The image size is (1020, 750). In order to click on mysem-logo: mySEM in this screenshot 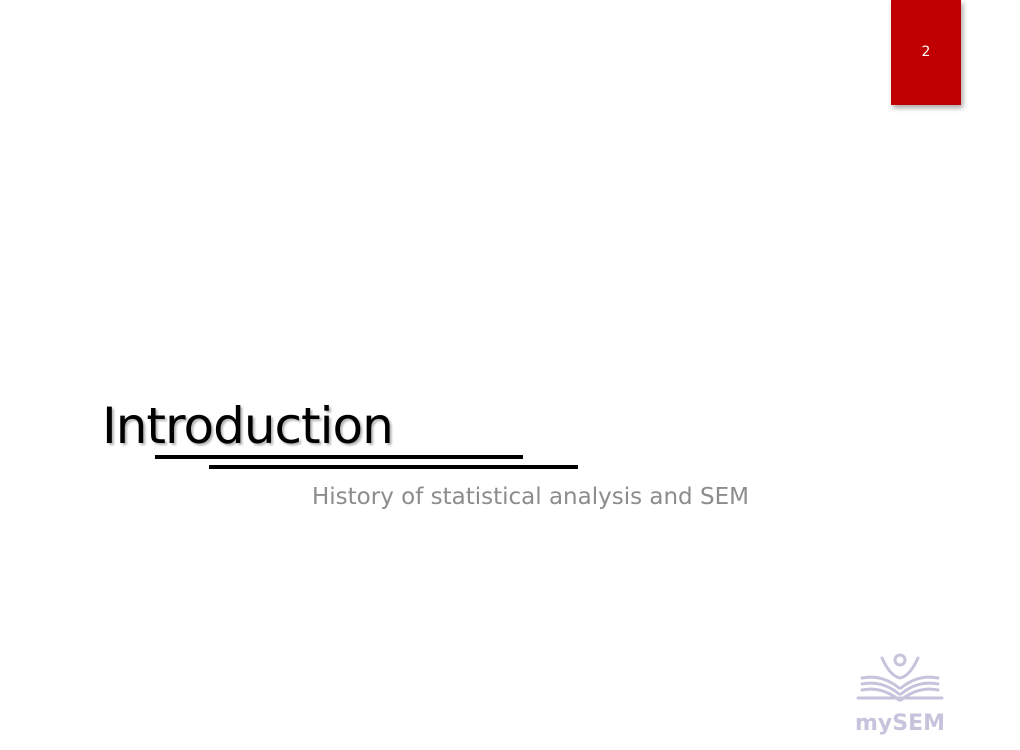, I will do `click(900, 694)`.